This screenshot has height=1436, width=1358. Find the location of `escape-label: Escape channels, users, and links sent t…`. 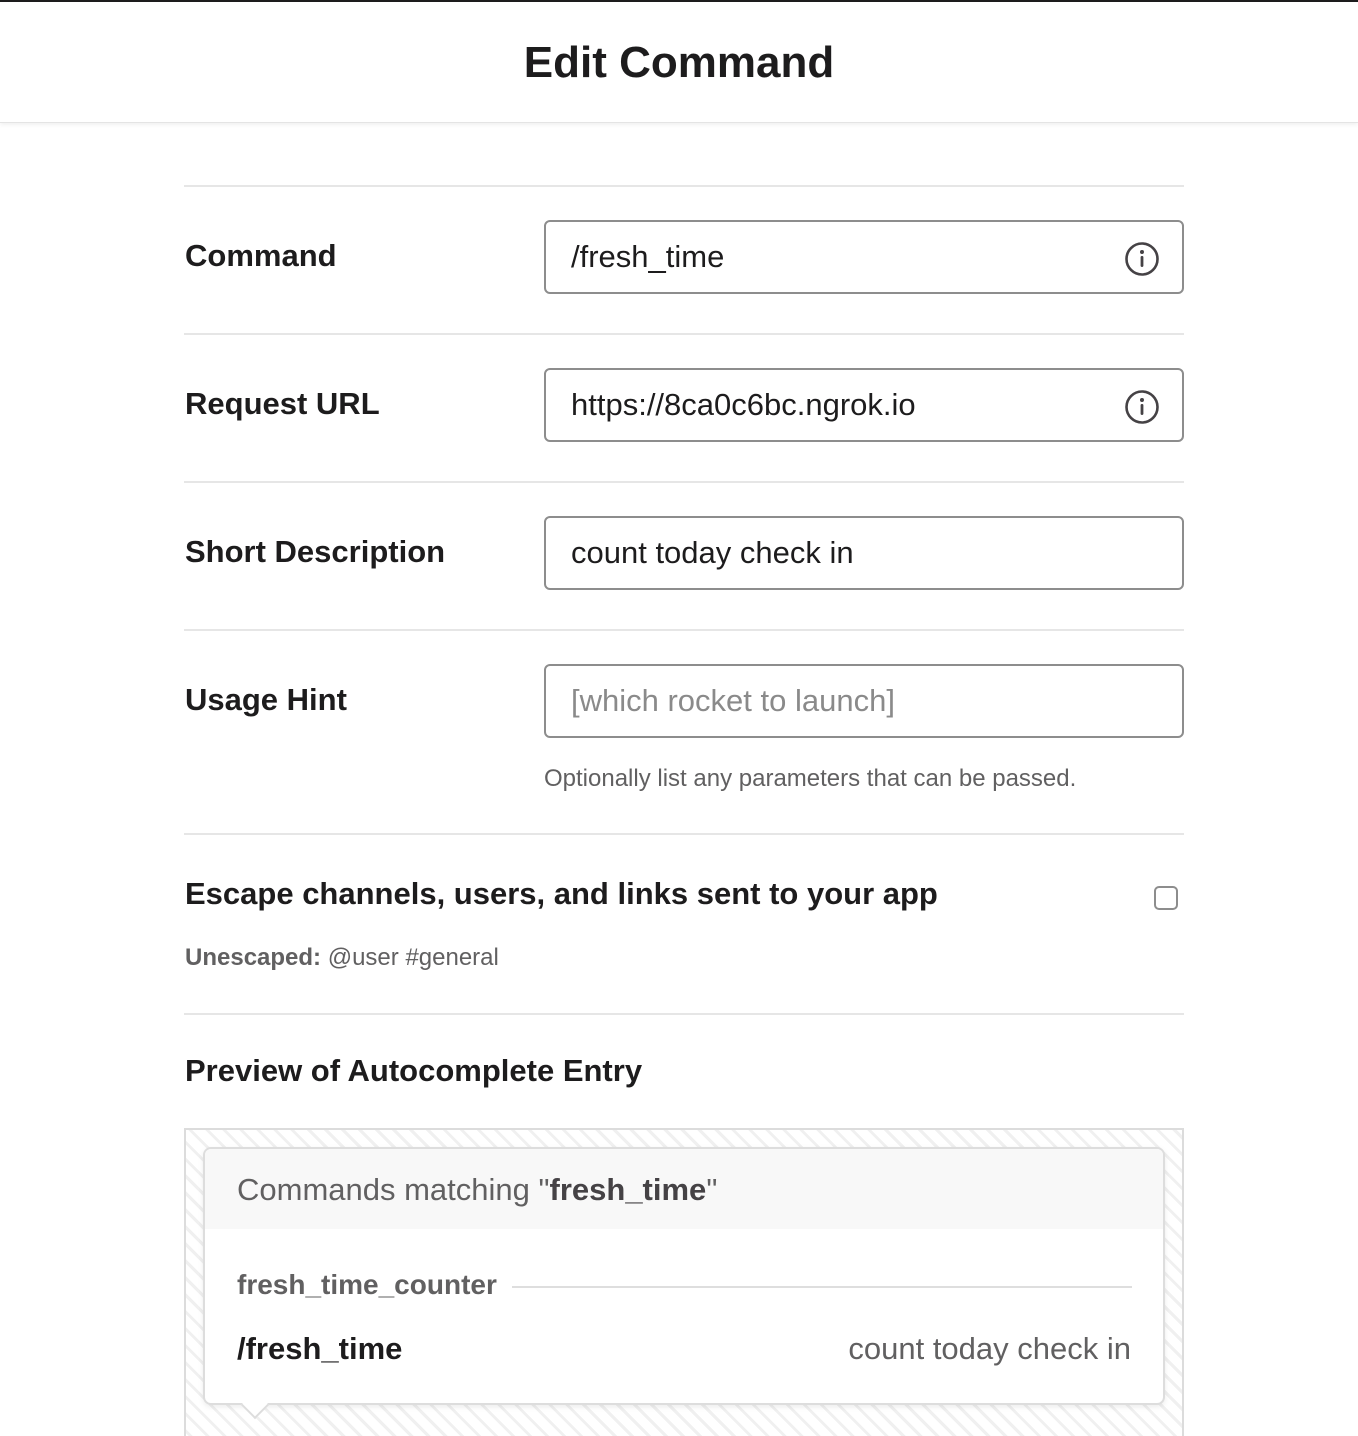

escape-label: Escape channels, users, and links sent t… is located at coordinates (561, 893).